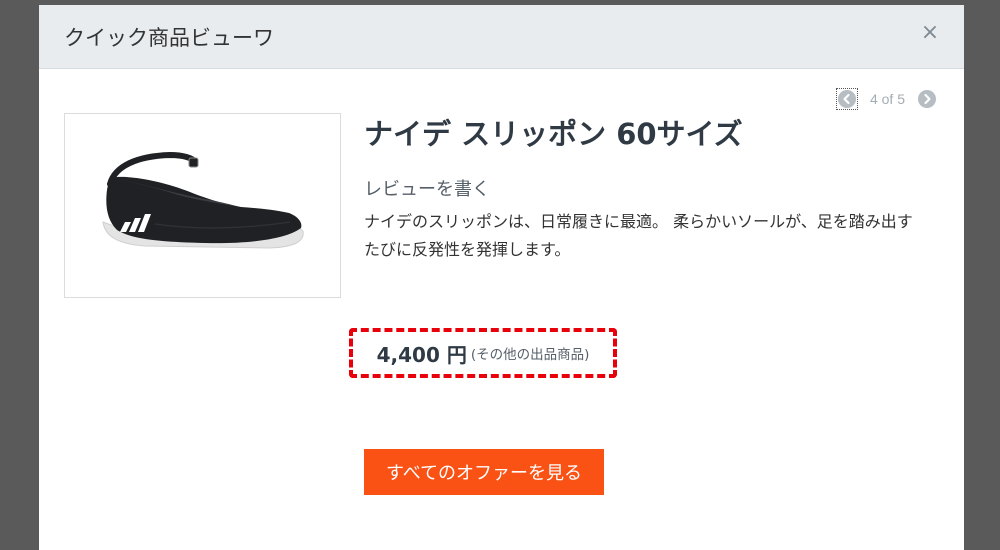 The height and width of the screenshot is (550, 1000). Describe the element at coordinates (530, 353) in the screenshot. I see `other-sellers-link: (その他の出品商品)` at that location.